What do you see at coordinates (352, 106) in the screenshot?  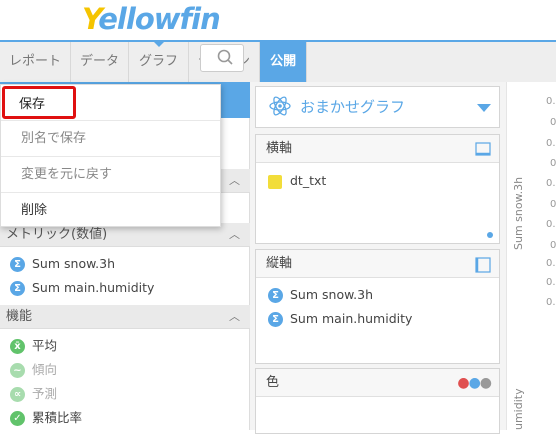 I see `chart-type-label: おまかせグラフ` at bounding box center [352, 106].